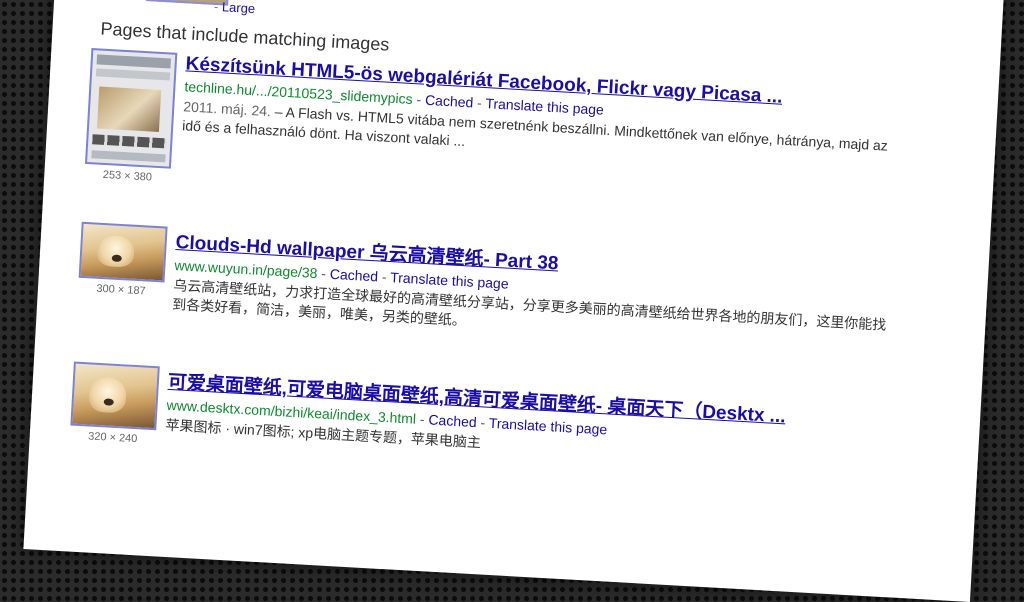 Image resolution: width=1024 pixels, height=602 pixels. Describe the element at coordinates (131, 108) in the screenshot. I see `phone-screenshot-thumbnail` at that location.